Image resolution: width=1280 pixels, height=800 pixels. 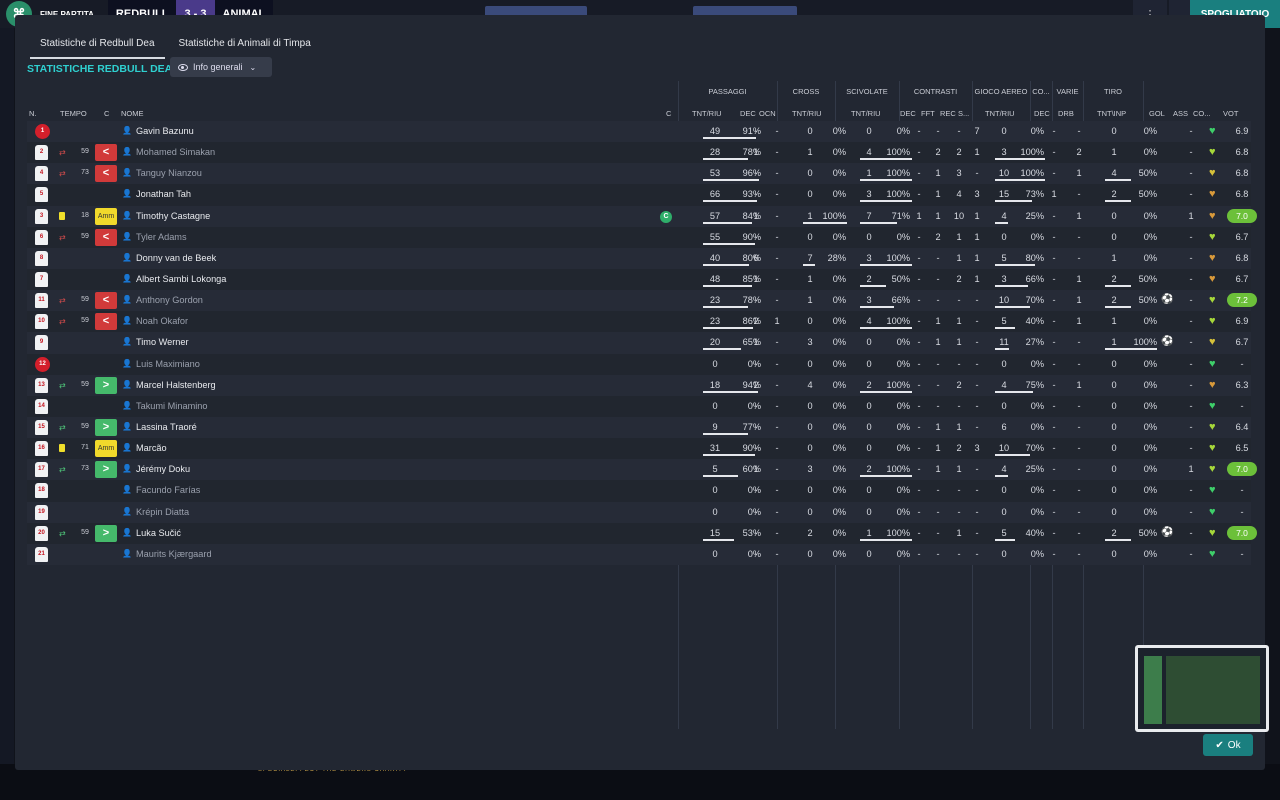 I want to click on player-name: Jonathan Tah, so click(x=163, y=194).